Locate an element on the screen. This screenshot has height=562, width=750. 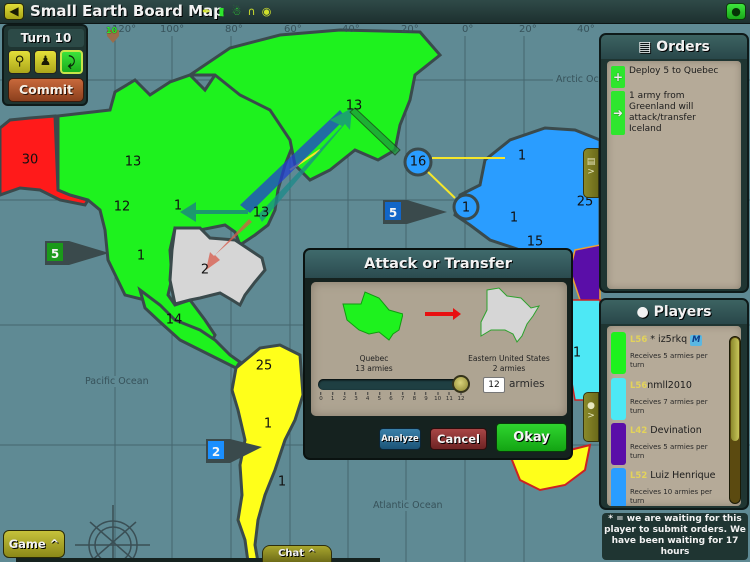
turn-panel: Turn 10 ⚲ ♟ ⤸ Commit is located at coordinates (45, 65).